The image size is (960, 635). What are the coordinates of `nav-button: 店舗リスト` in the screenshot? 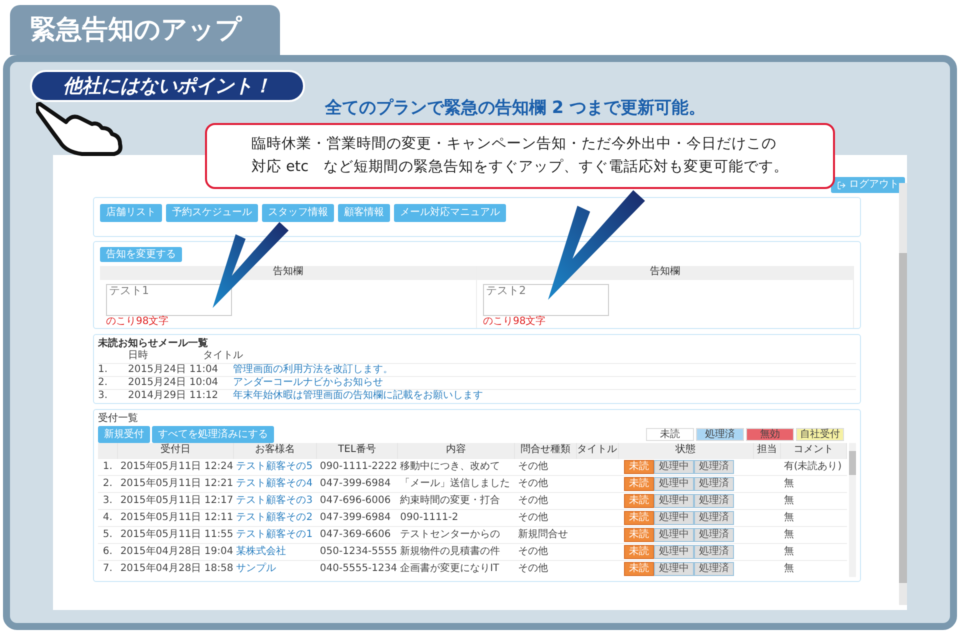 It's located at (131, 213).